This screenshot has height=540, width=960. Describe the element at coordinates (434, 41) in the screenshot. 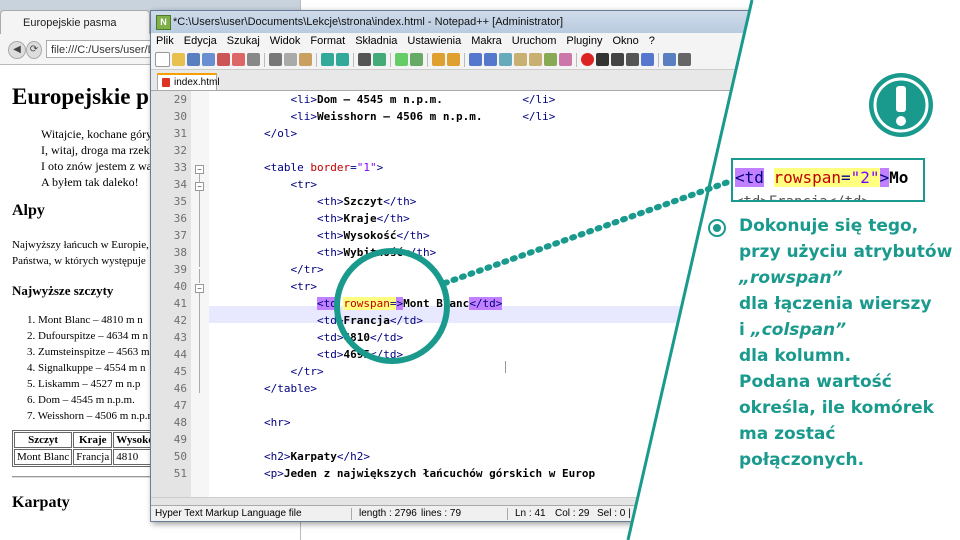

I see `menu-ustawienia: Ustawienia` at that location.